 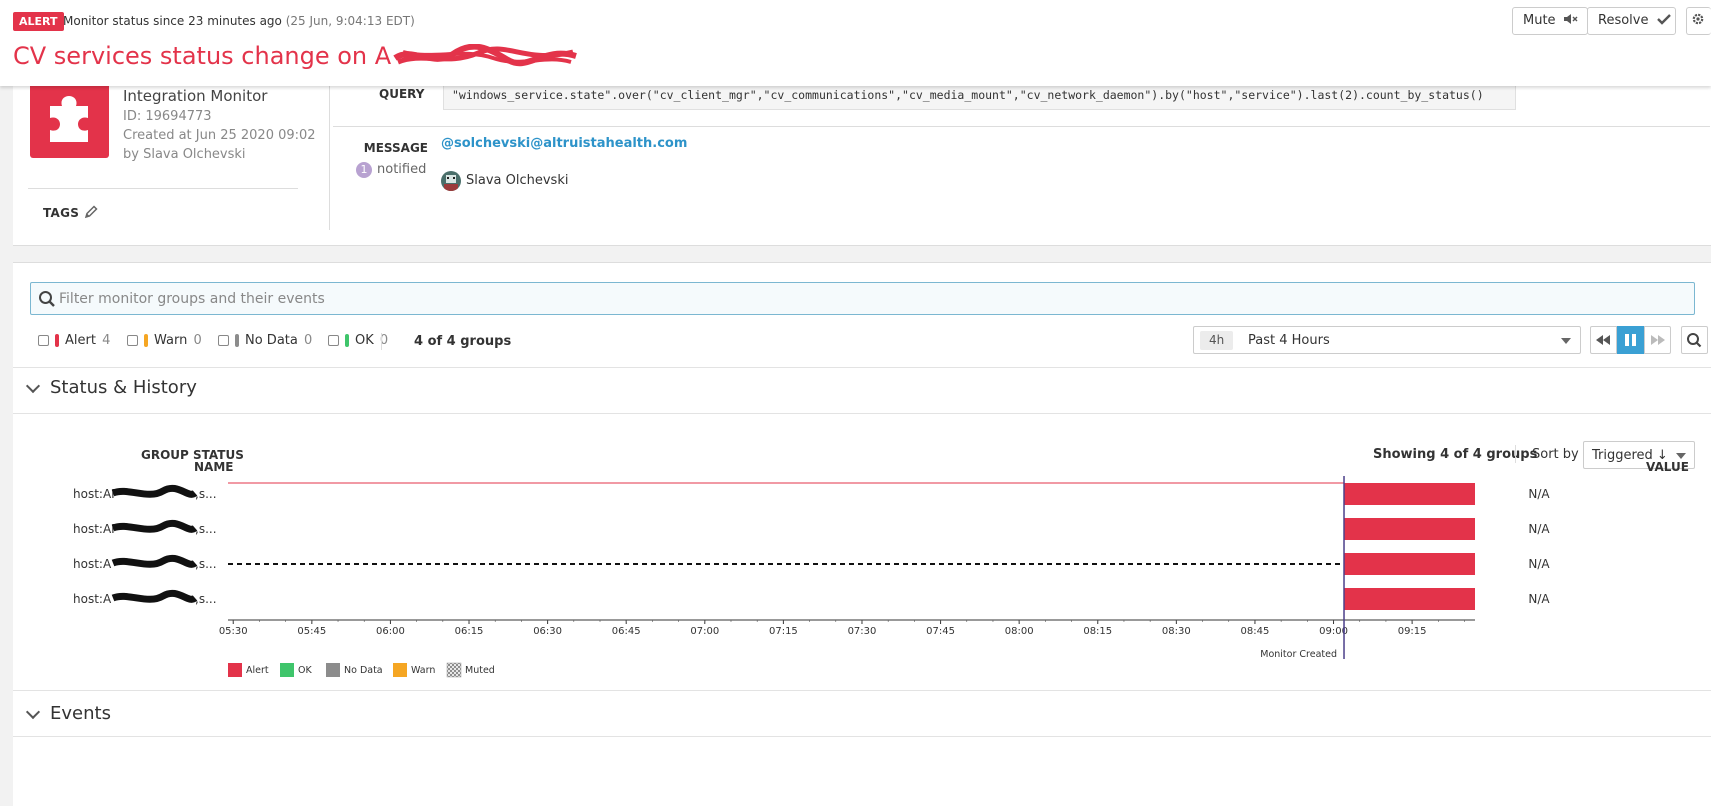 I want to click on name-column-header: NAME, so click(x=214, y=467).